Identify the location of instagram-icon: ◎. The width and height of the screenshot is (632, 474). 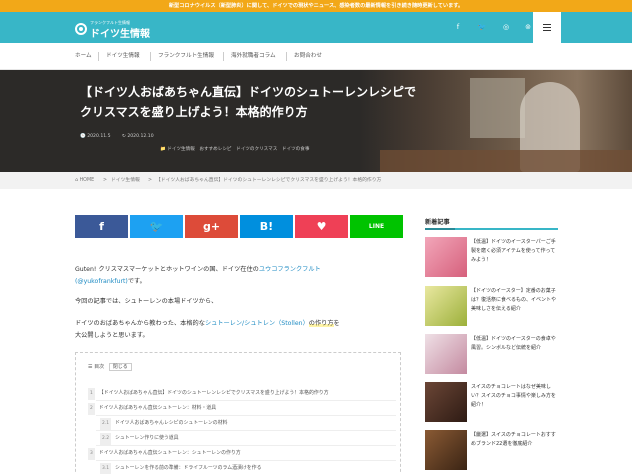
(506, 27).